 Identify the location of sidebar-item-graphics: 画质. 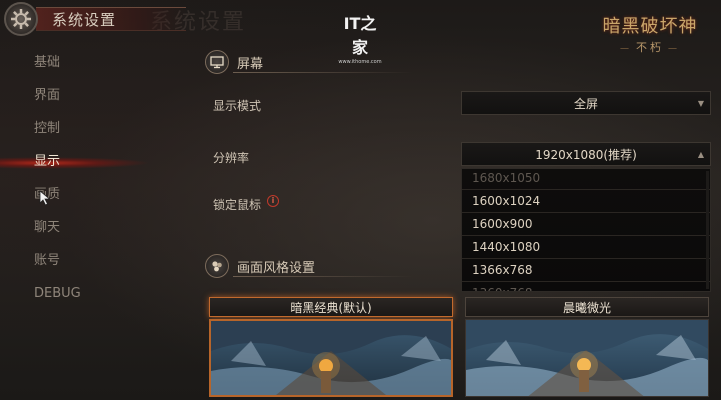
(85, 195).